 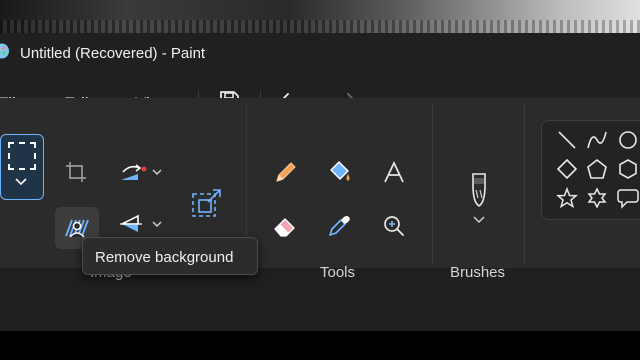 What do you see at coordinates (320, 17) in the screenshot?
I see `background-photo` at bounding box center [320, 17].